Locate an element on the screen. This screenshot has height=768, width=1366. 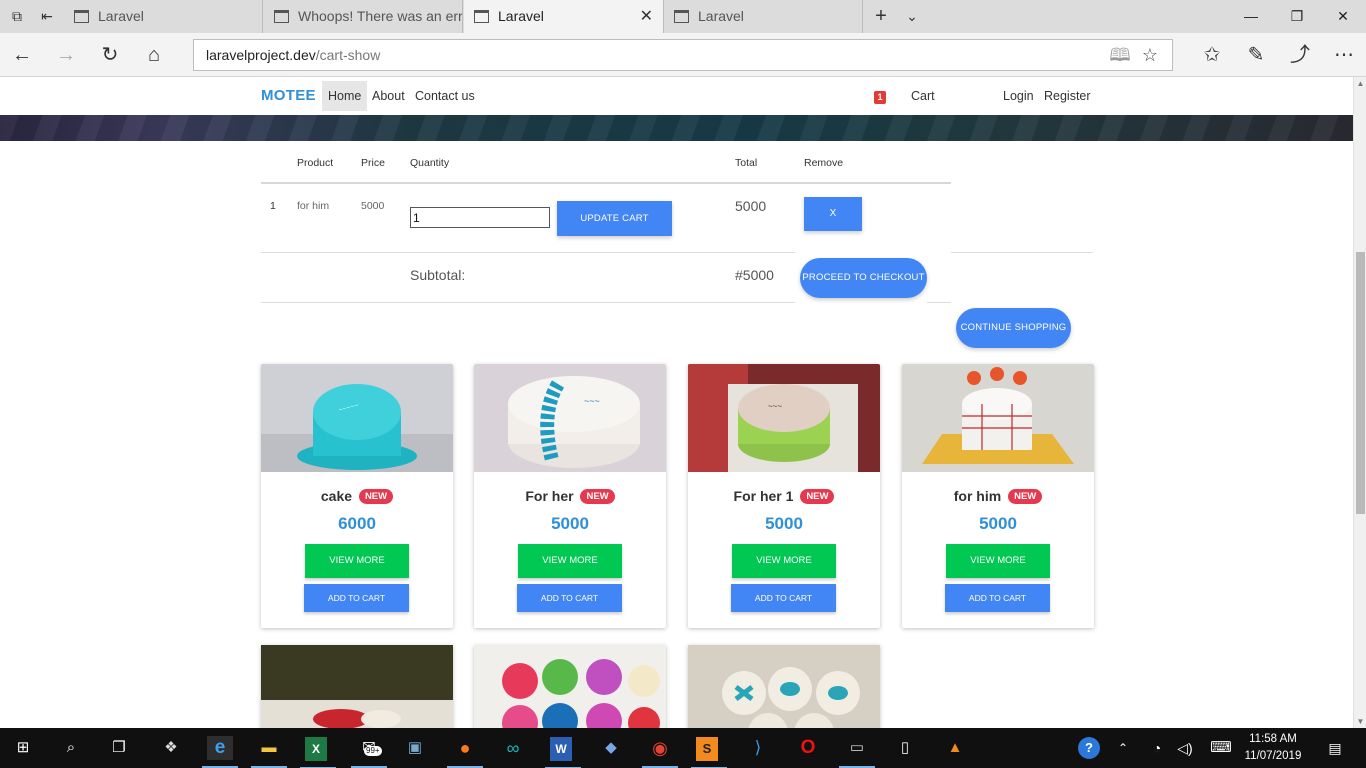
chrome-icon: ◉ is located at coordinates (660, 752).